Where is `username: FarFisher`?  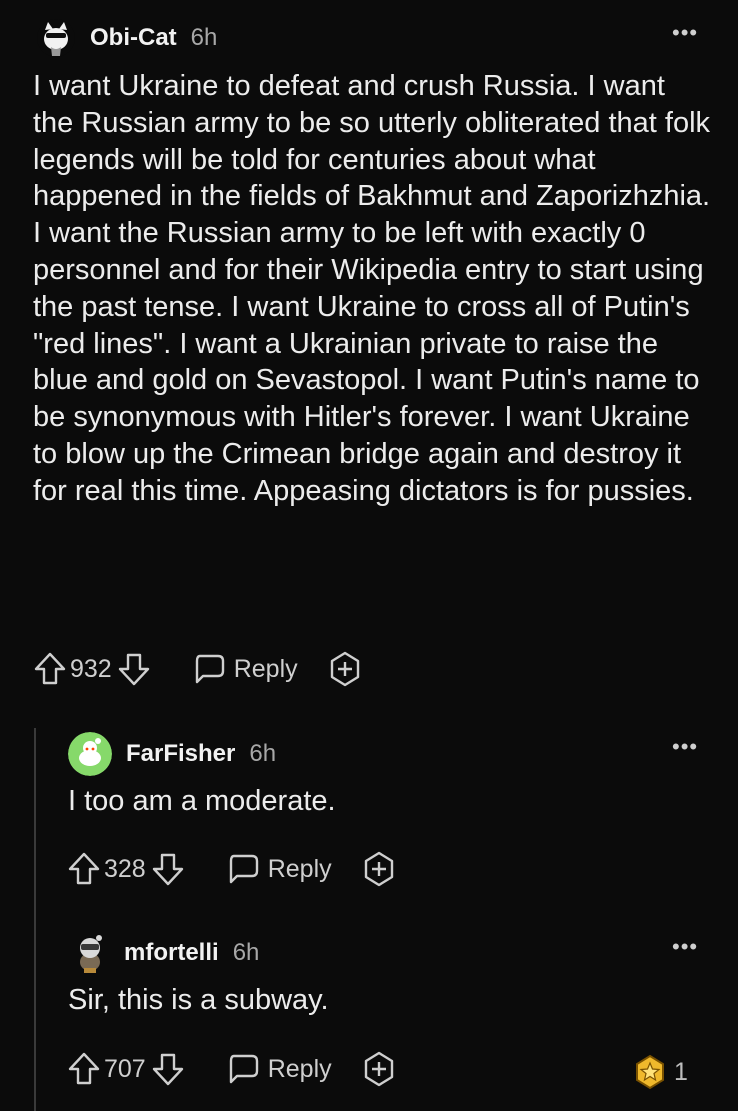 username: FarFisher is located at coordinates (180, 754).